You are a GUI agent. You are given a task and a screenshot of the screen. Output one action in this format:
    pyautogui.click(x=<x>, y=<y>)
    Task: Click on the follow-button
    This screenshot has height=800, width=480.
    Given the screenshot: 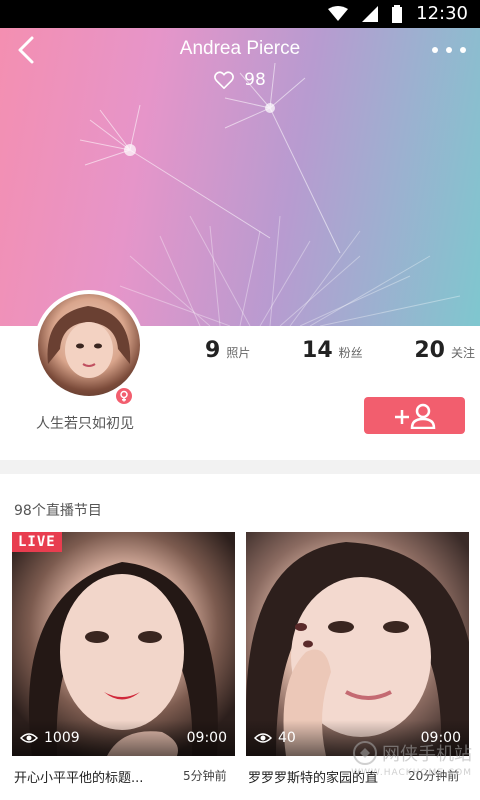 What is the action you would take?
    pyautogui.click(x=414, y=415)
    